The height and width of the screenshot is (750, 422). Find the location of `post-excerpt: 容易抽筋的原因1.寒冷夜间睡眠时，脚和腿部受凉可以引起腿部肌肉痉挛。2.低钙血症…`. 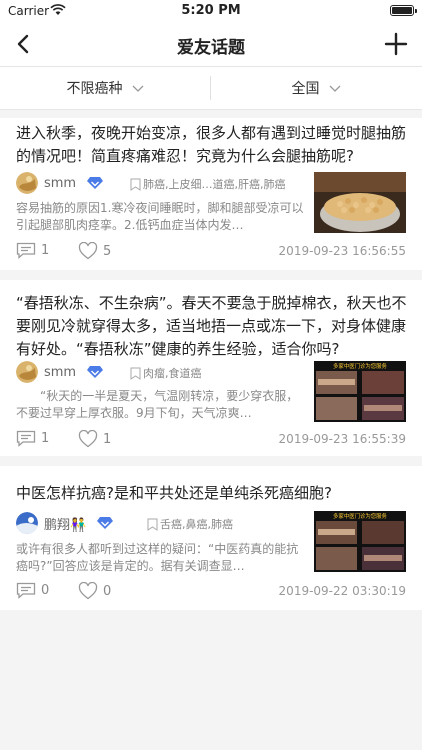

post-excerpt: 容易抽筋的原因1.寒冷夜间睡眠时，脚和腿部受凉可以引起腿部肌肉痉挛。2.低钙血症… is located at coordinates (160, 216).